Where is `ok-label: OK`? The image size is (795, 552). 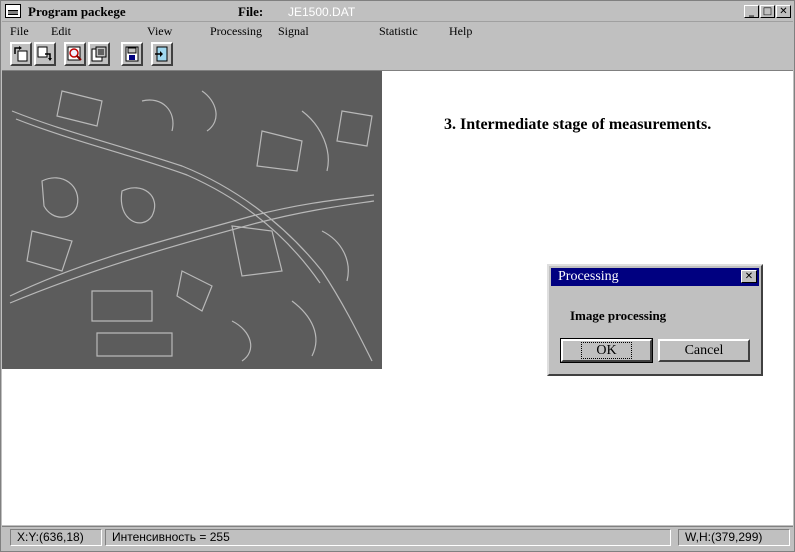
ok-label: OK is located at coordinates (606, 350).